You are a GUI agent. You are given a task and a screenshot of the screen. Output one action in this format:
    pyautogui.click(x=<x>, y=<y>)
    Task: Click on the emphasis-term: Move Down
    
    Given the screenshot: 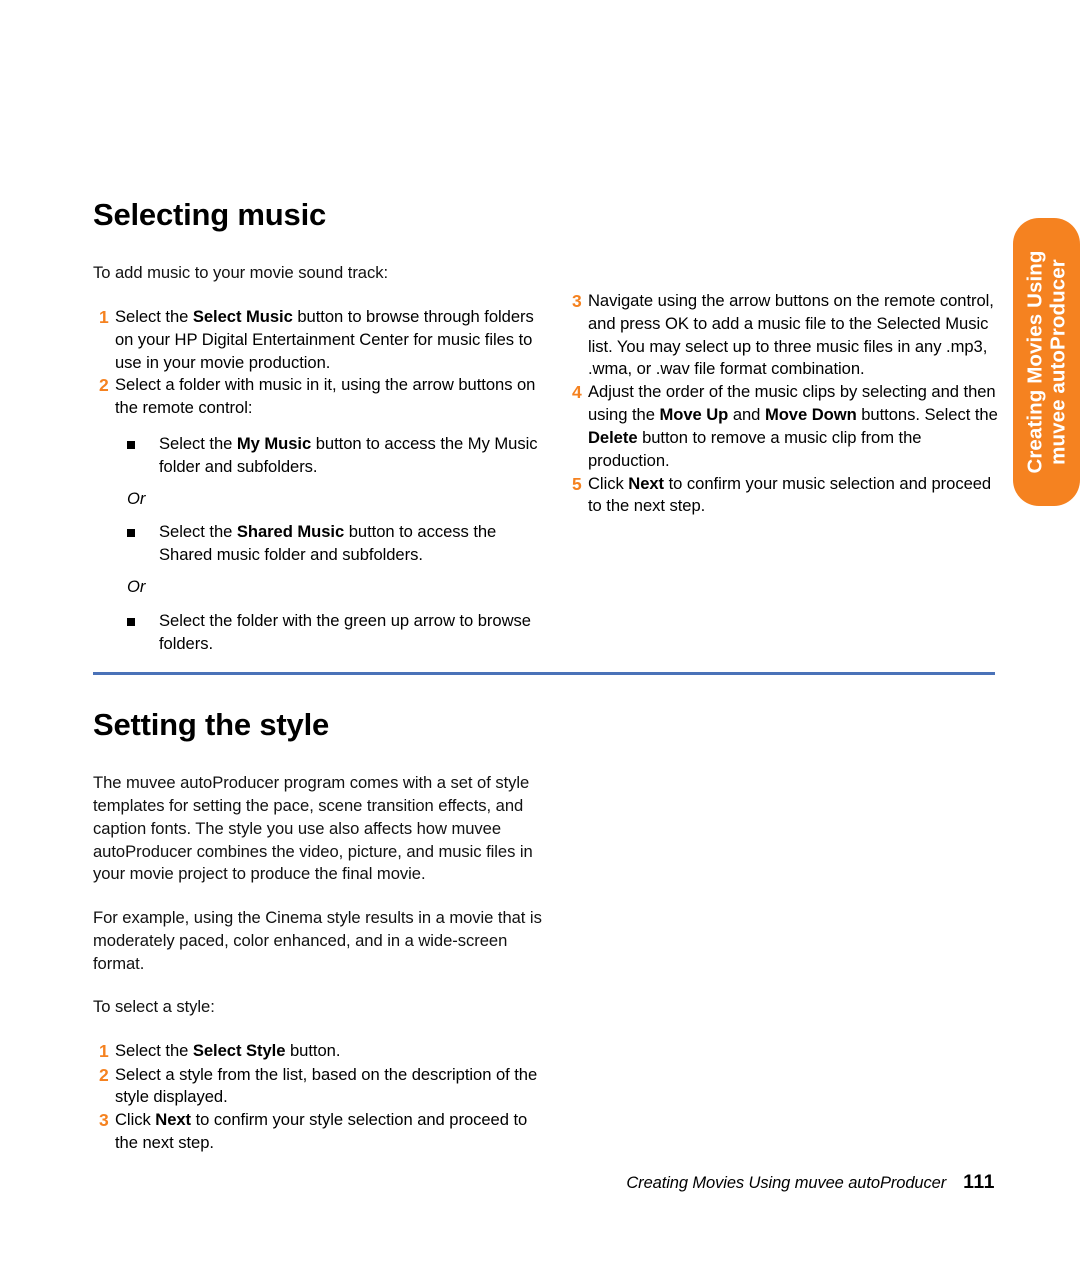 What is the action you would take?
    pyautogui.click(x=810, y=415)
    